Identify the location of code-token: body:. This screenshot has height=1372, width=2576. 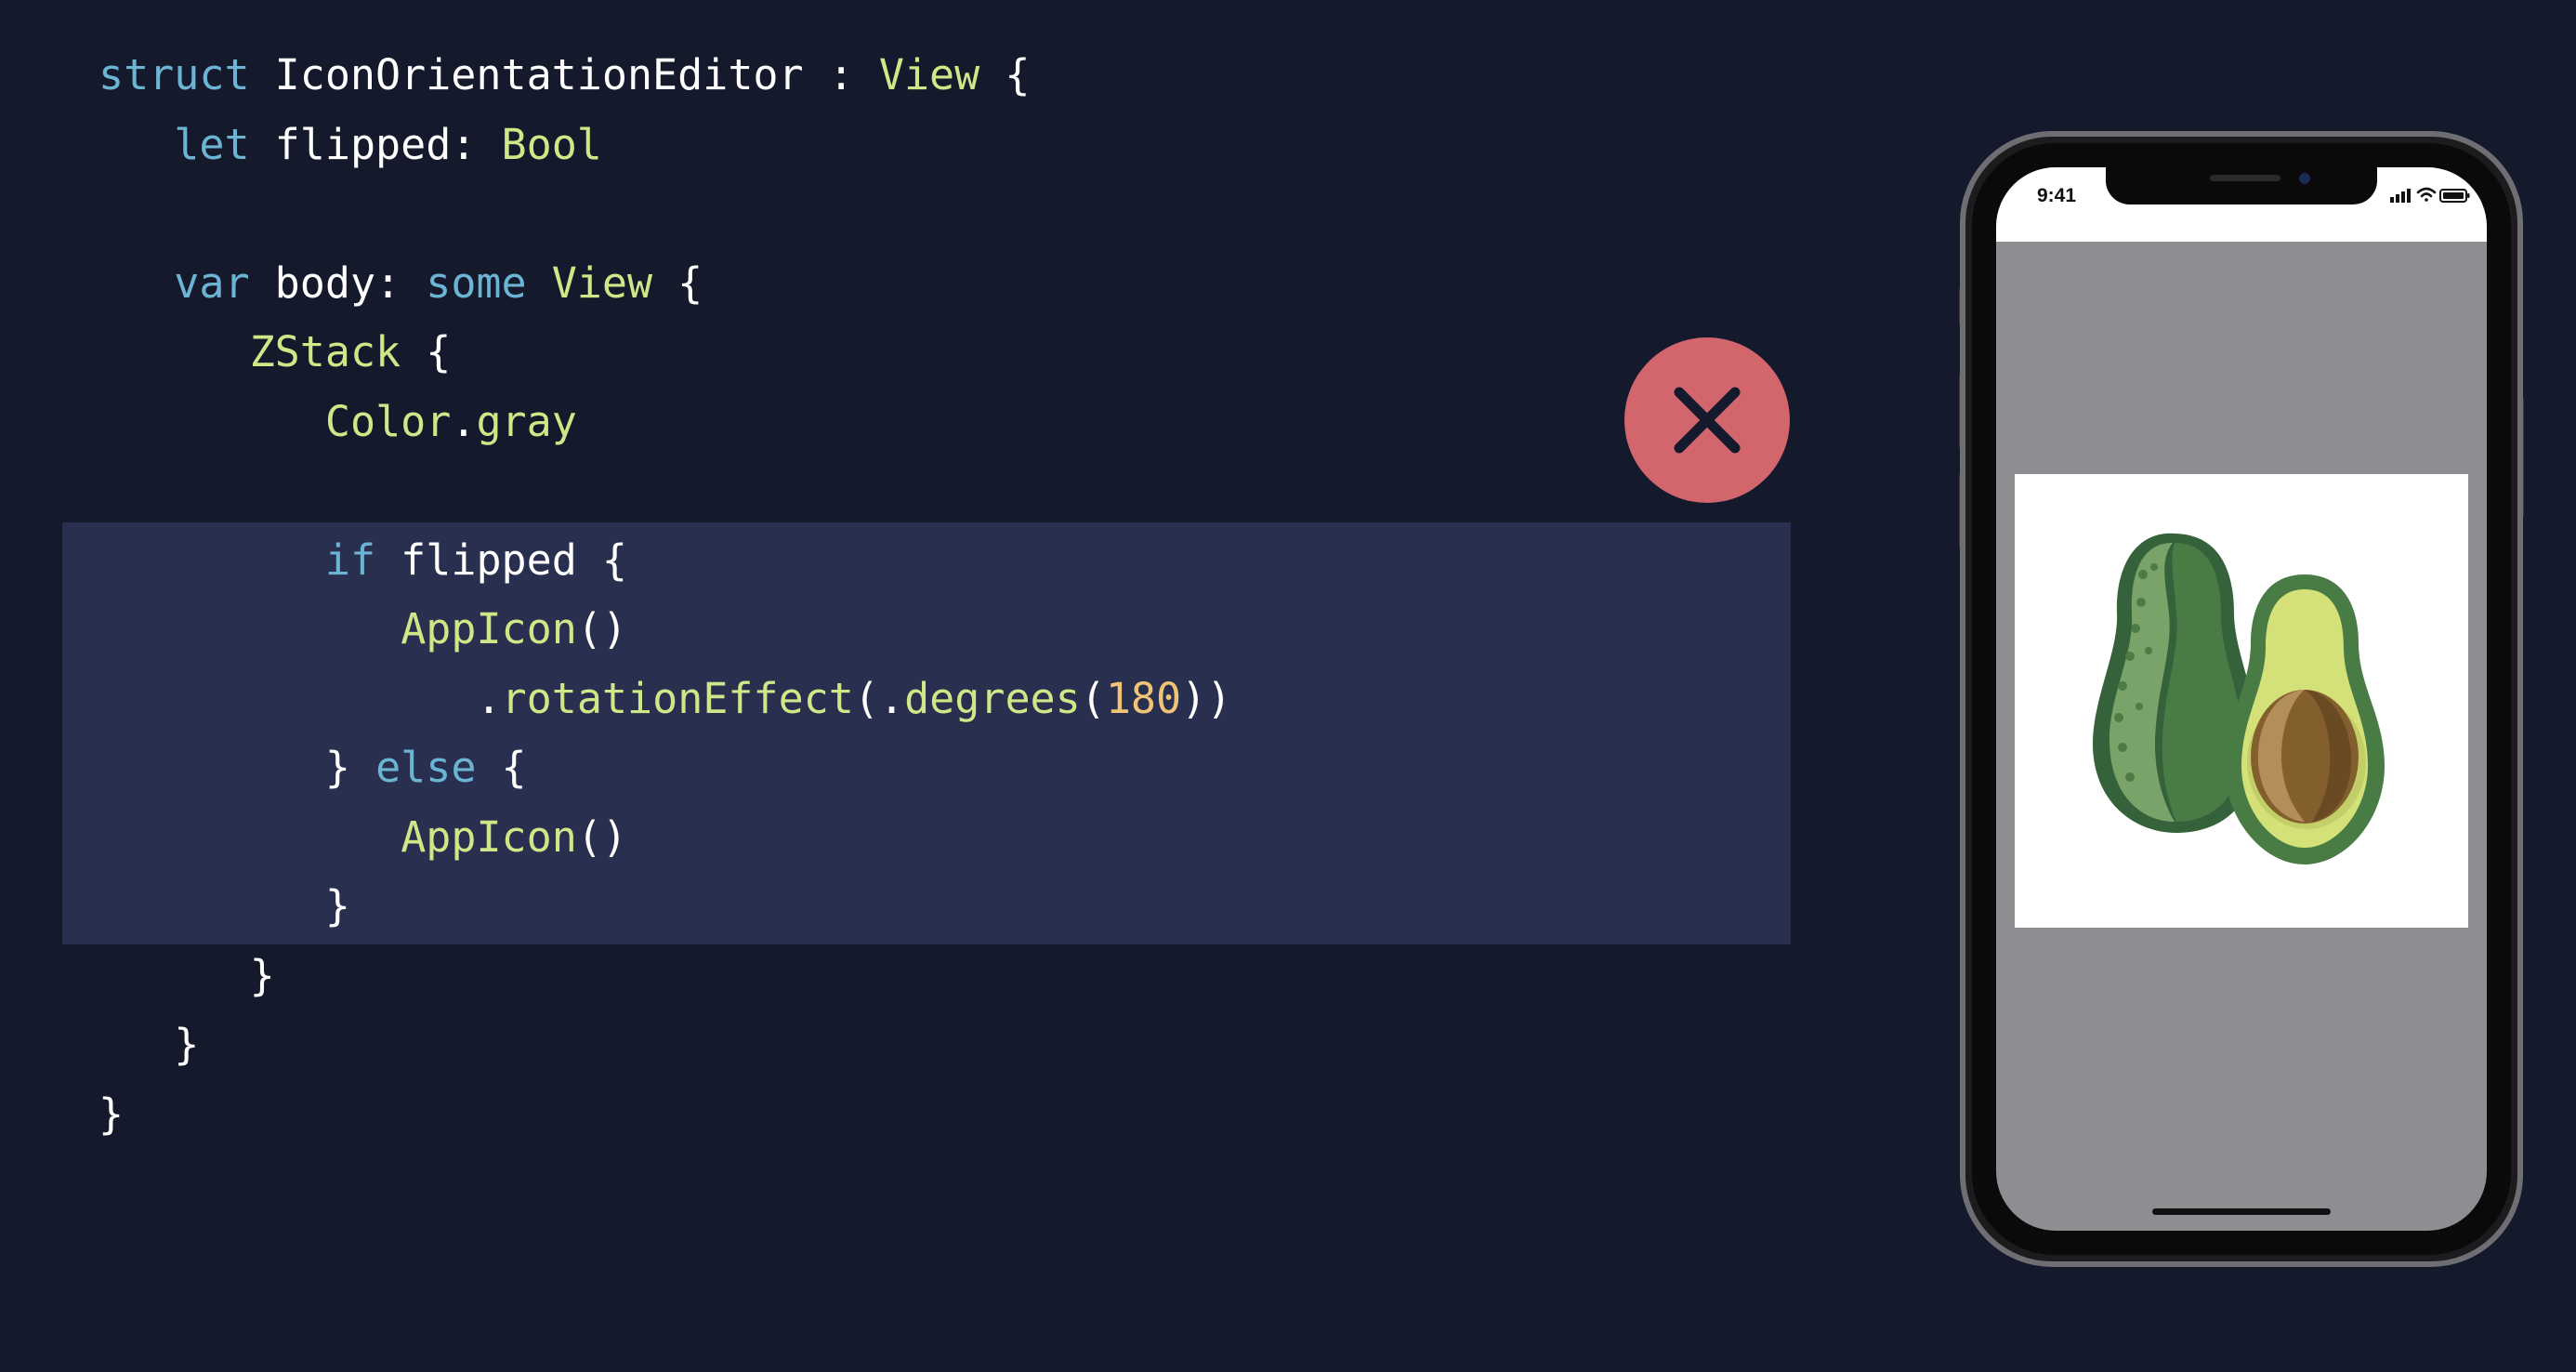
(338, 282).